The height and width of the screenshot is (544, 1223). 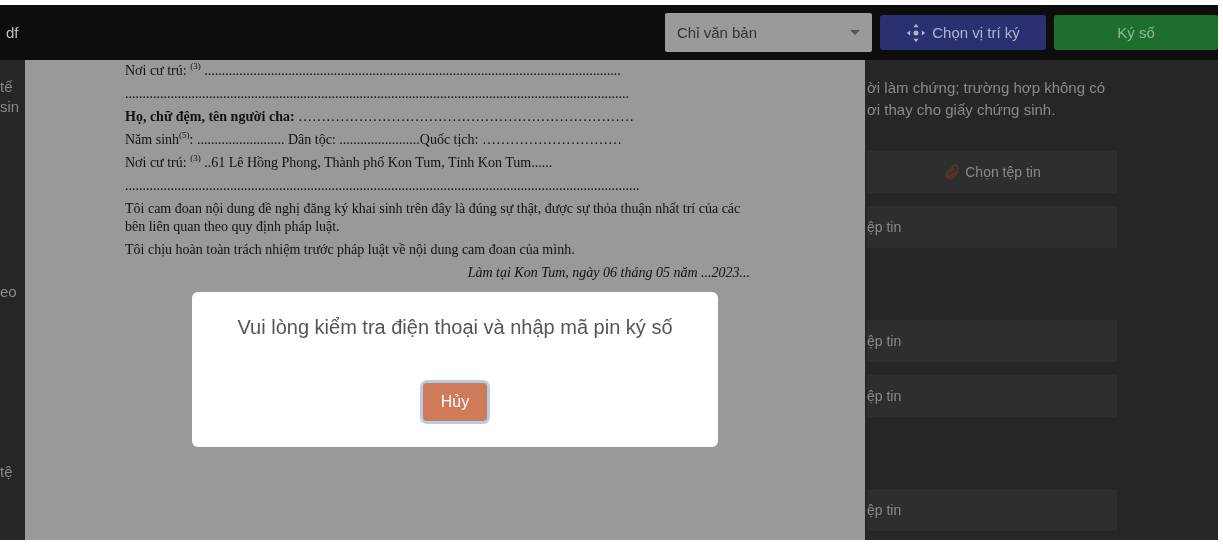 I want to click on cancel-button: Hủy, so click(x=455, y=402).